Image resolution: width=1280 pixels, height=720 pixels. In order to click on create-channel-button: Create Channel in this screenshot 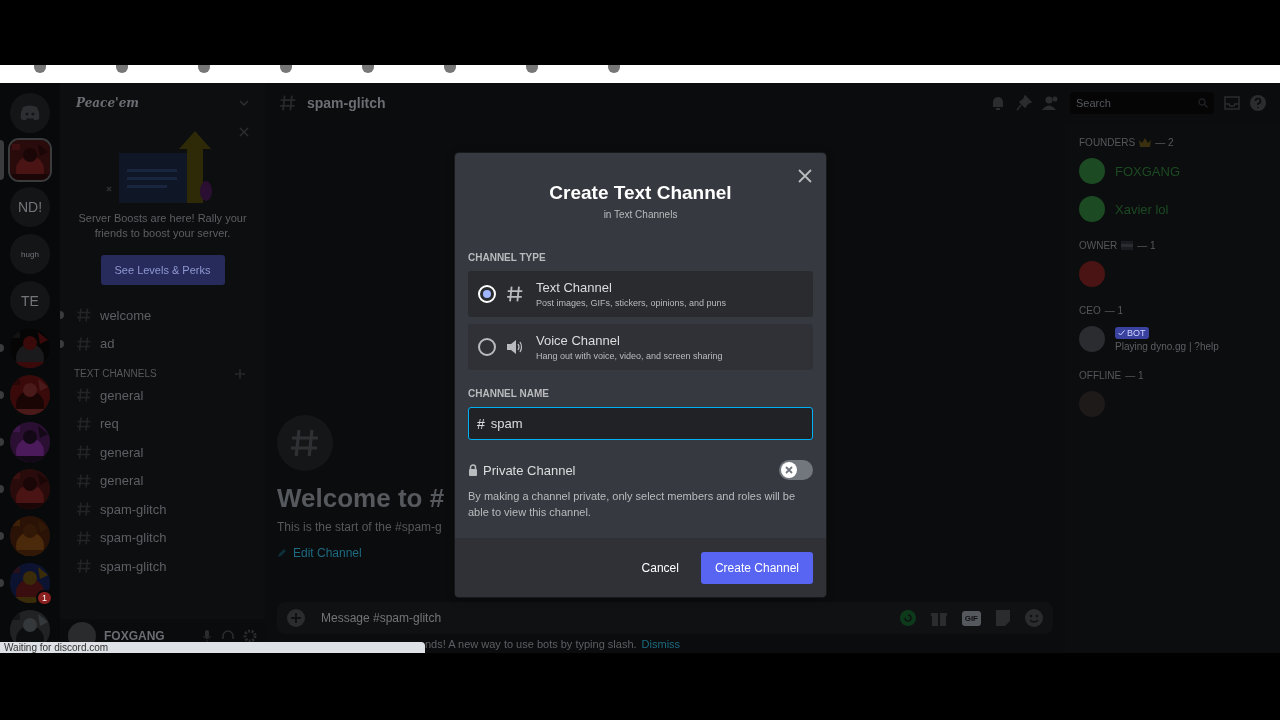, I will do `click(756, 567)`.